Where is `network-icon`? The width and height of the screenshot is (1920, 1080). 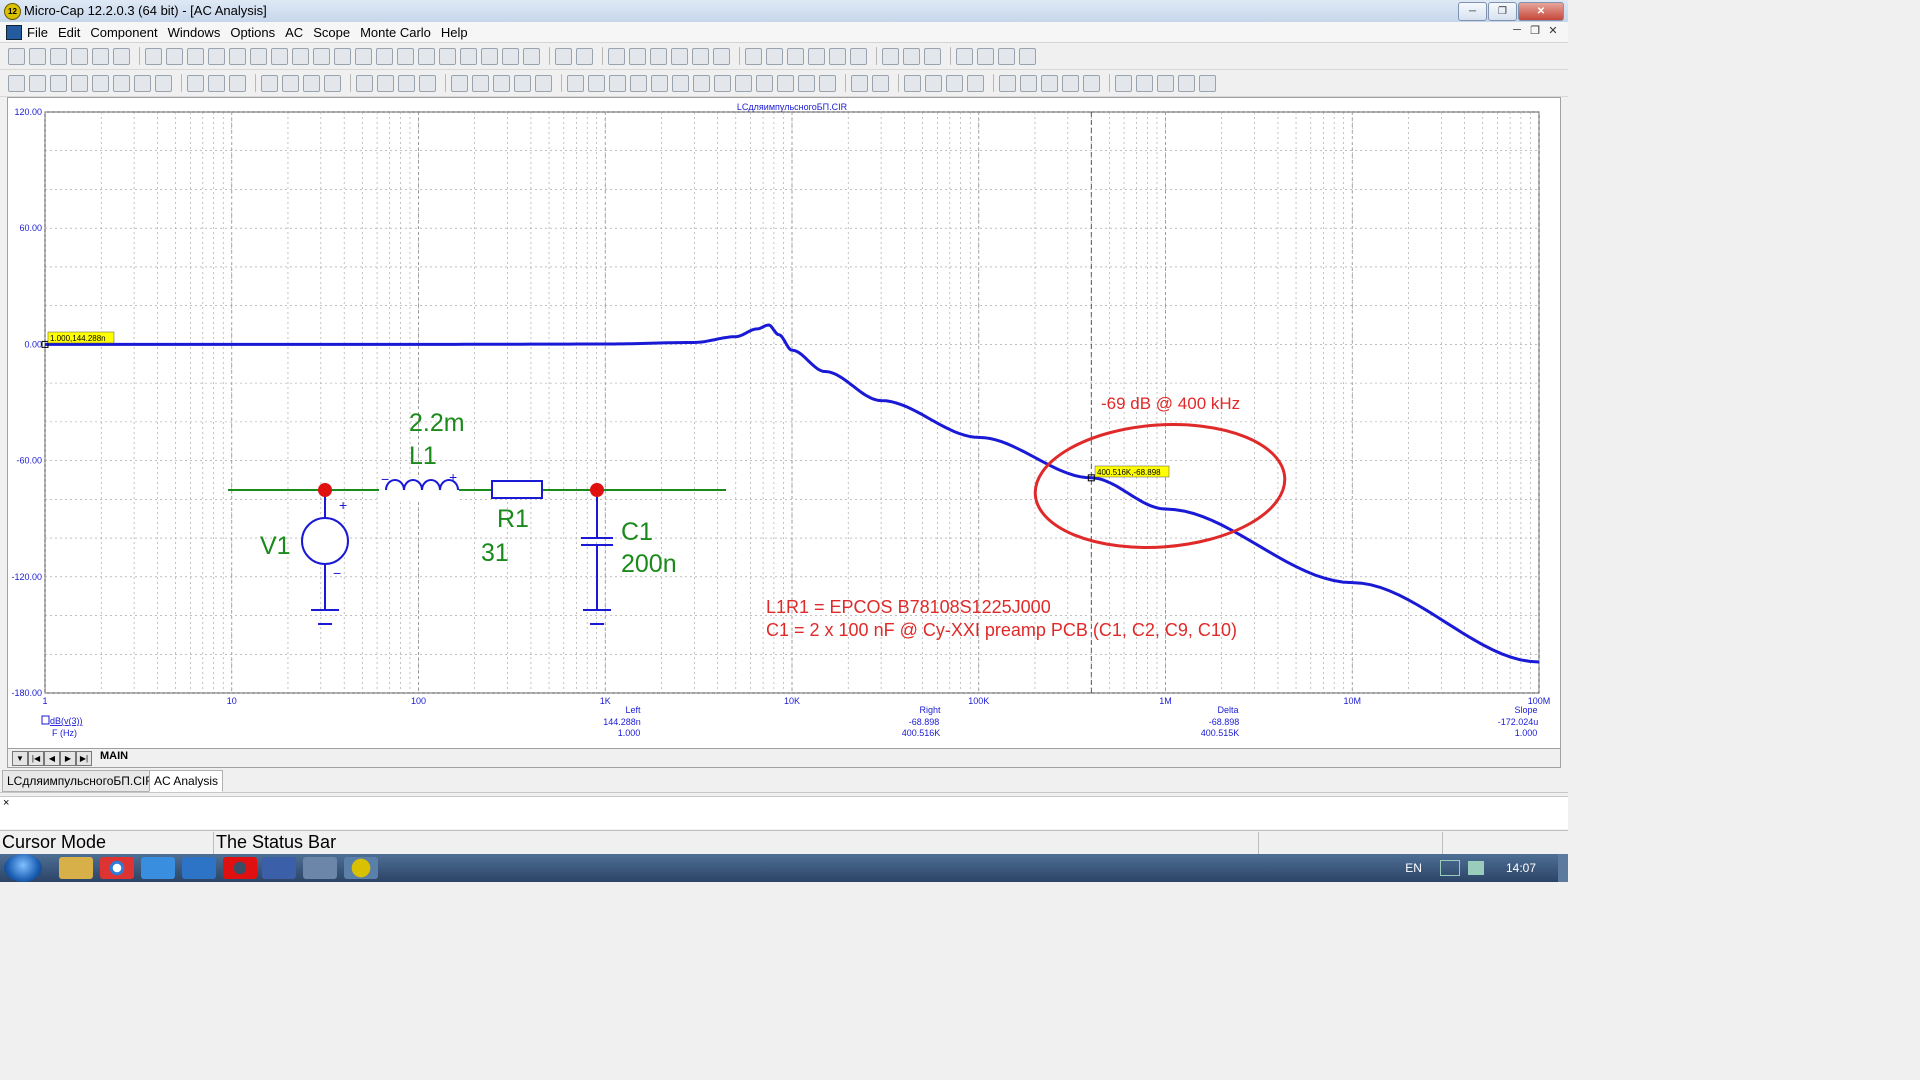 network-icon is located at coordinates (1475, 868).